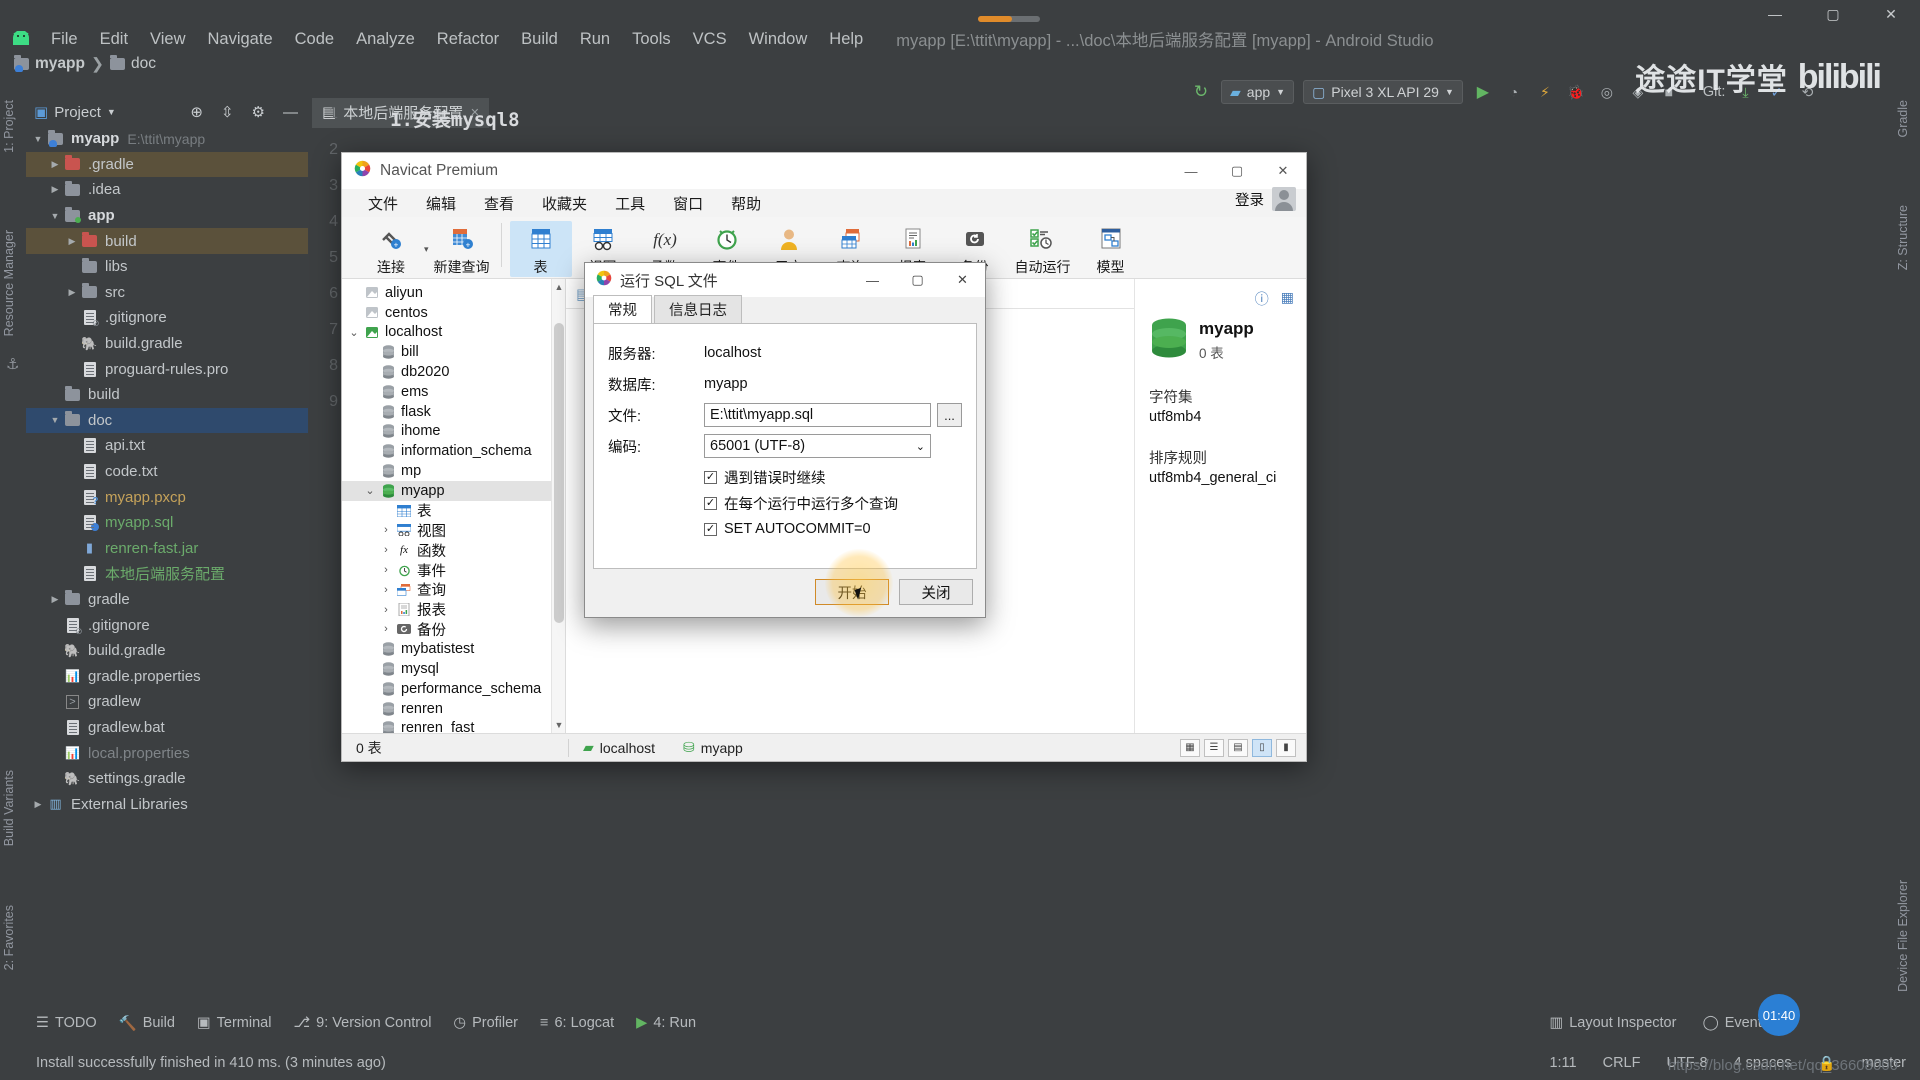 The width and height of the screenshot is (1920, 1080). What do you see at coordinates (14, 830) in the screenshot?
I see `sidebar-strip-build-variants: Build Variants` at bounding box center [14, 830].